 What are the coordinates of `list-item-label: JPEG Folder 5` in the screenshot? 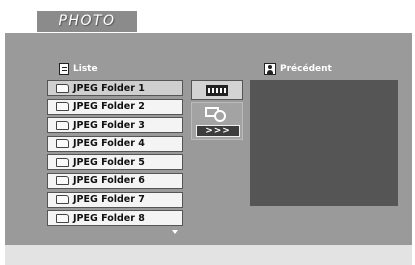 It's located at (109, 162).